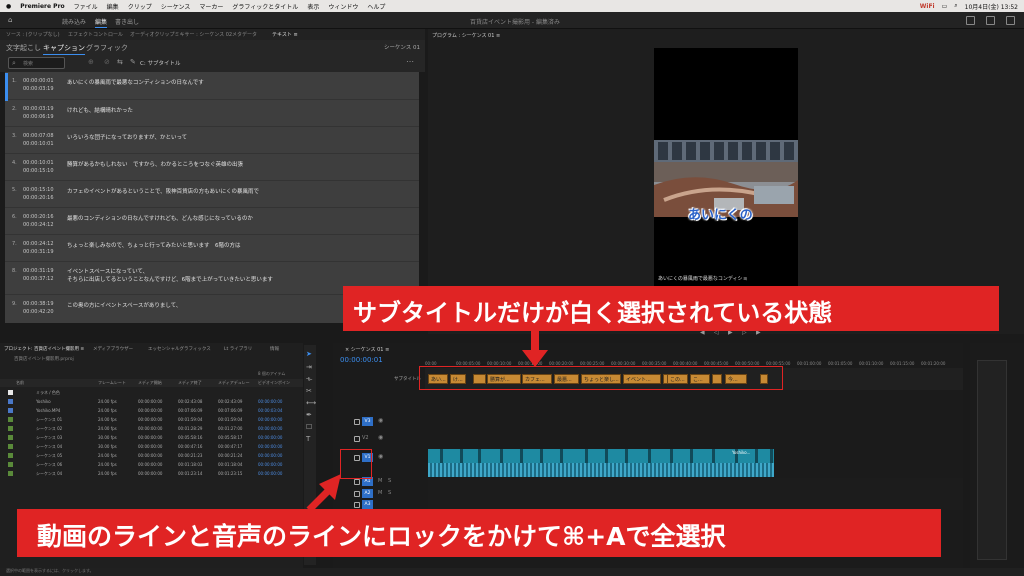  Describe the element at coordinates (343, 6) in the screenshot. I see `menu-window: ウィンドウ` at that location.